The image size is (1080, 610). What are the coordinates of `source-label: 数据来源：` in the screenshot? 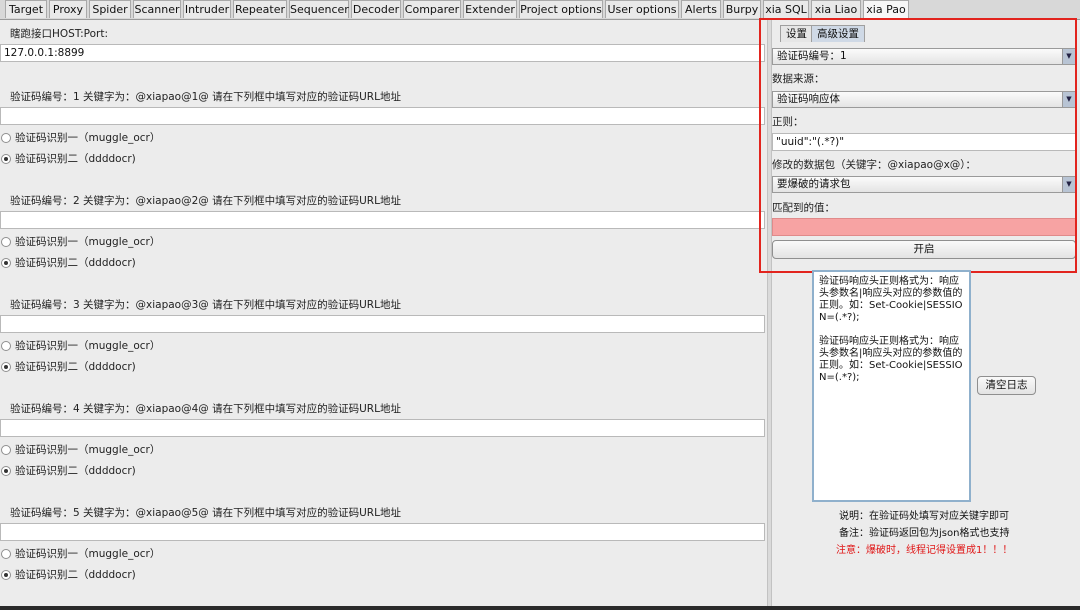 It's located at (798, 79).